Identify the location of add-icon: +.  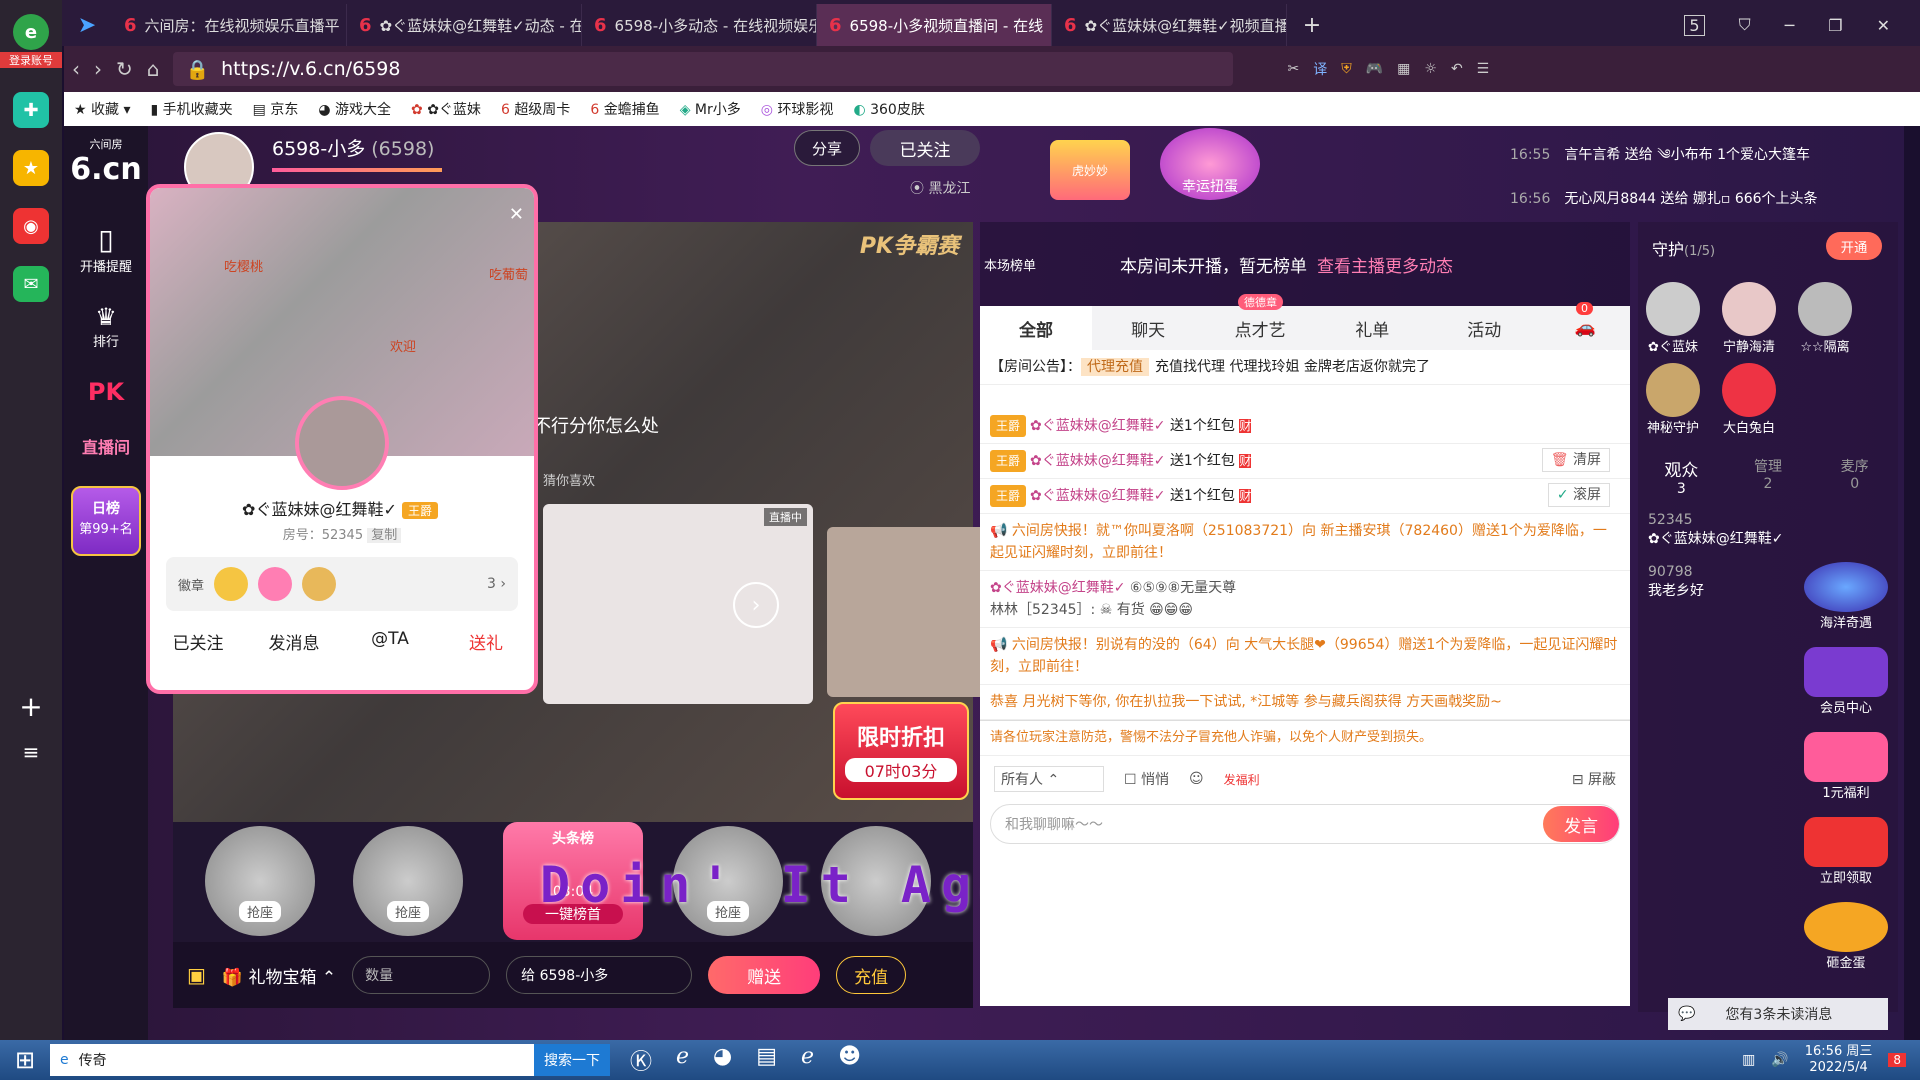
(31, 706).